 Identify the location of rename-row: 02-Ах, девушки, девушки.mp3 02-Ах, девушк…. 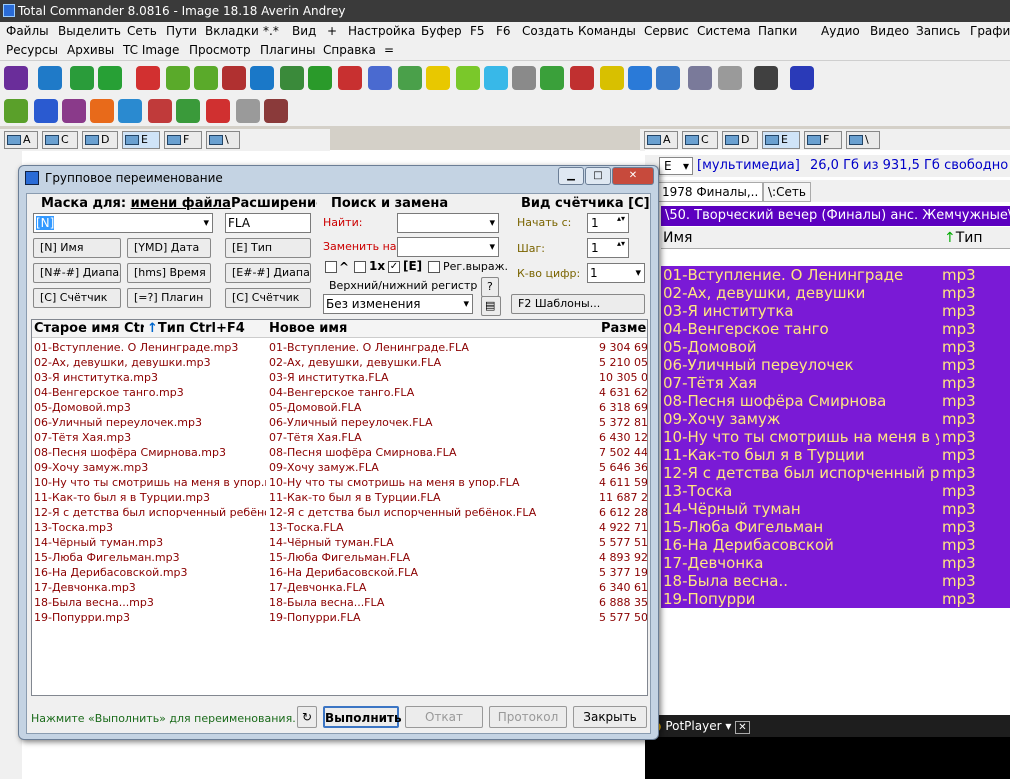
(339, 362).